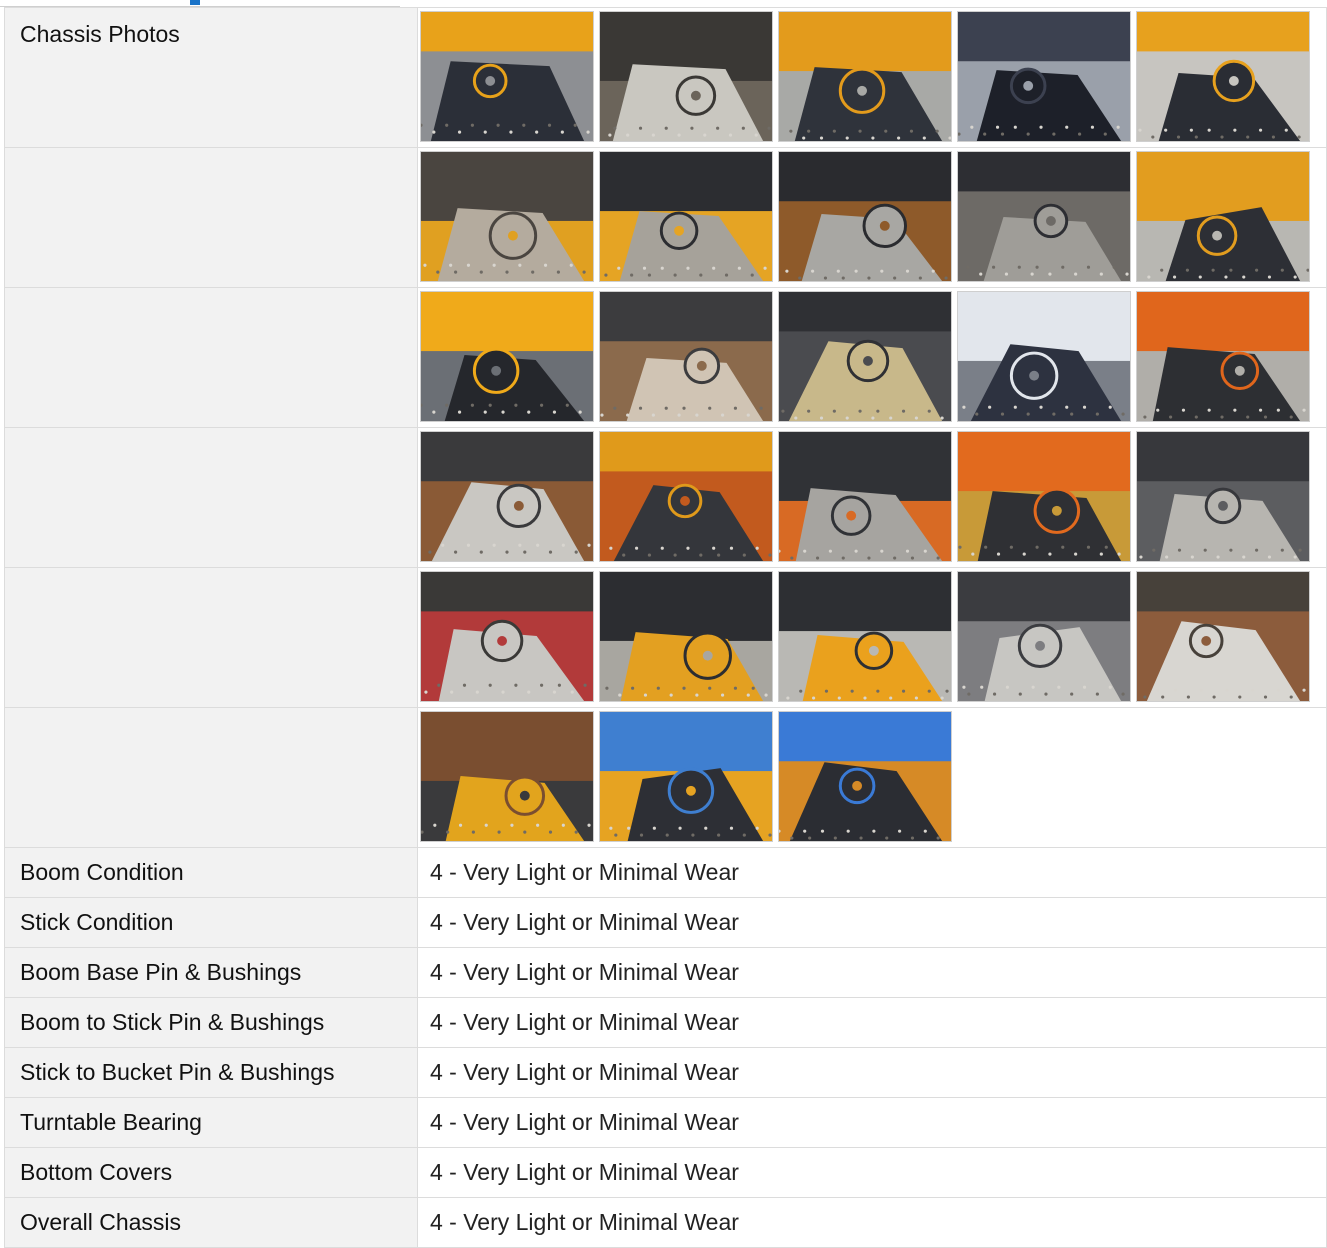 The width and height of the screenshot is (1327, 1248). Describe the element at coordinates (686, 356) in the screenshot. I see `photo-boom-pin-weld` at that location.